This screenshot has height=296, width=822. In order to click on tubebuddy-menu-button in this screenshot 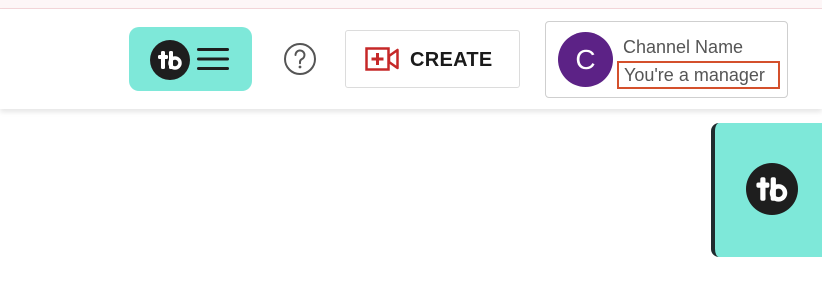, I will do `click(190, 59)`.